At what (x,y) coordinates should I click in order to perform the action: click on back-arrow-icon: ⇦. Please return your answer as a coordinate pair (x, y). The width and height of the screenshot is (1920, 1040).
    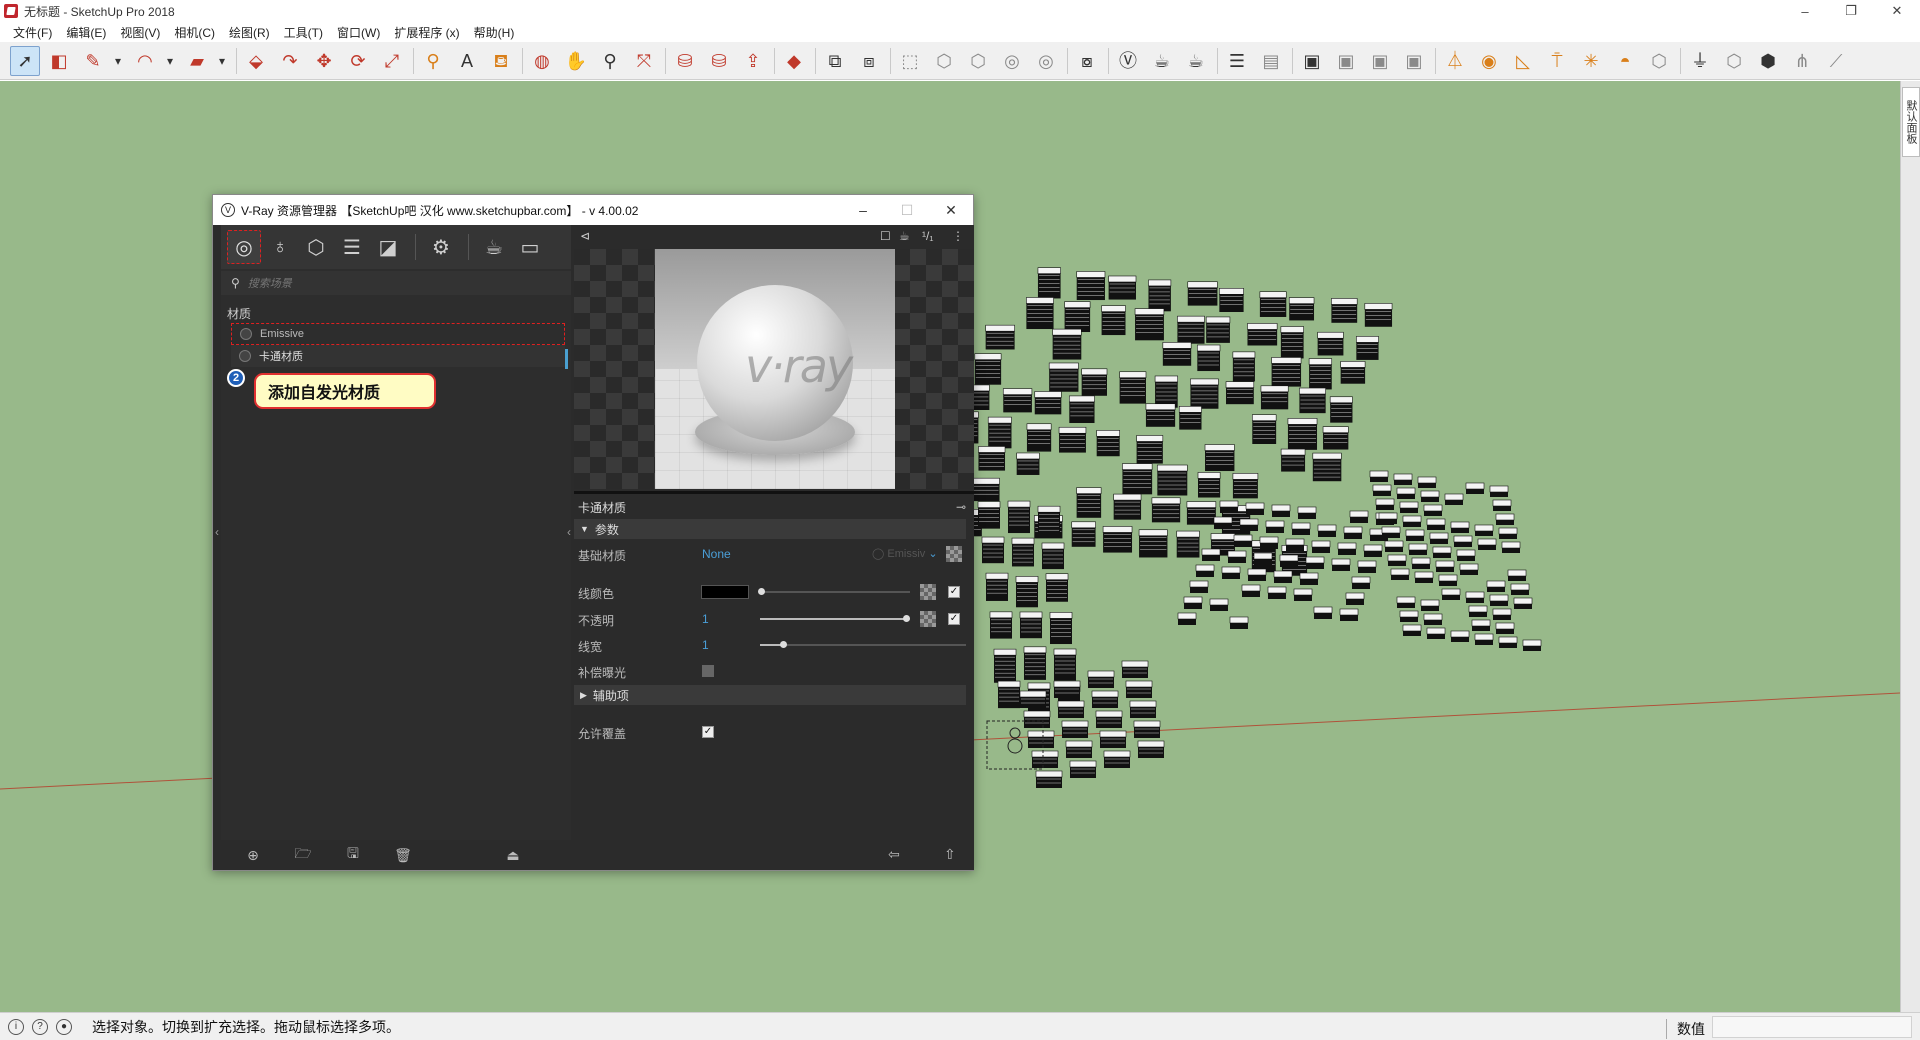
    Looking at the image, I should click on (894, 854).